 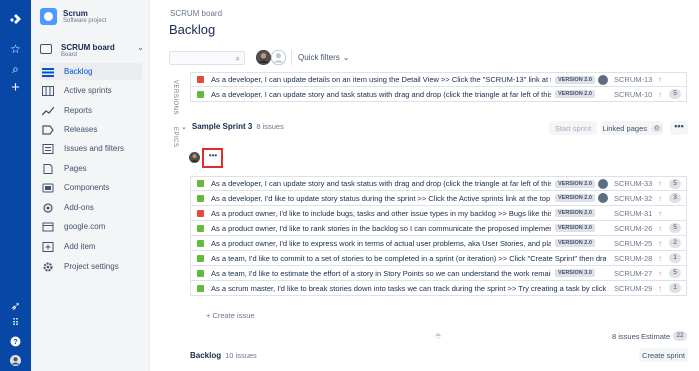 I want to click on help-icon: ?, so click(x=15, y=343).